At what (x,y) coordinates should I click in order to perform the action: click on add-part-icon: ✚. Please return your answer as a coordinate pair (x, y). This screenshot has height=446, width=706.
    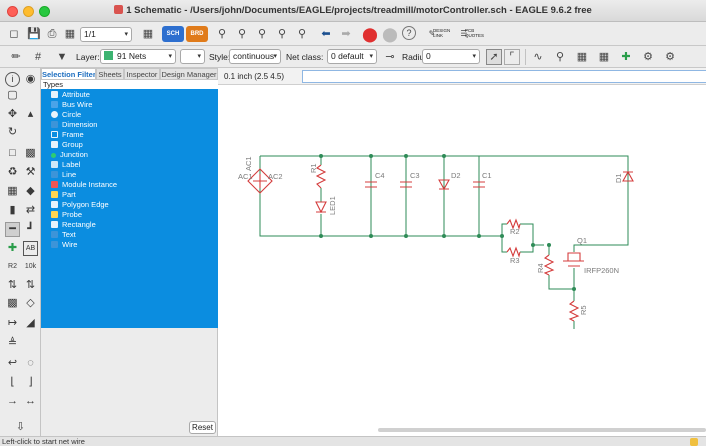
    Looking at the image, I should click on (626, 57).